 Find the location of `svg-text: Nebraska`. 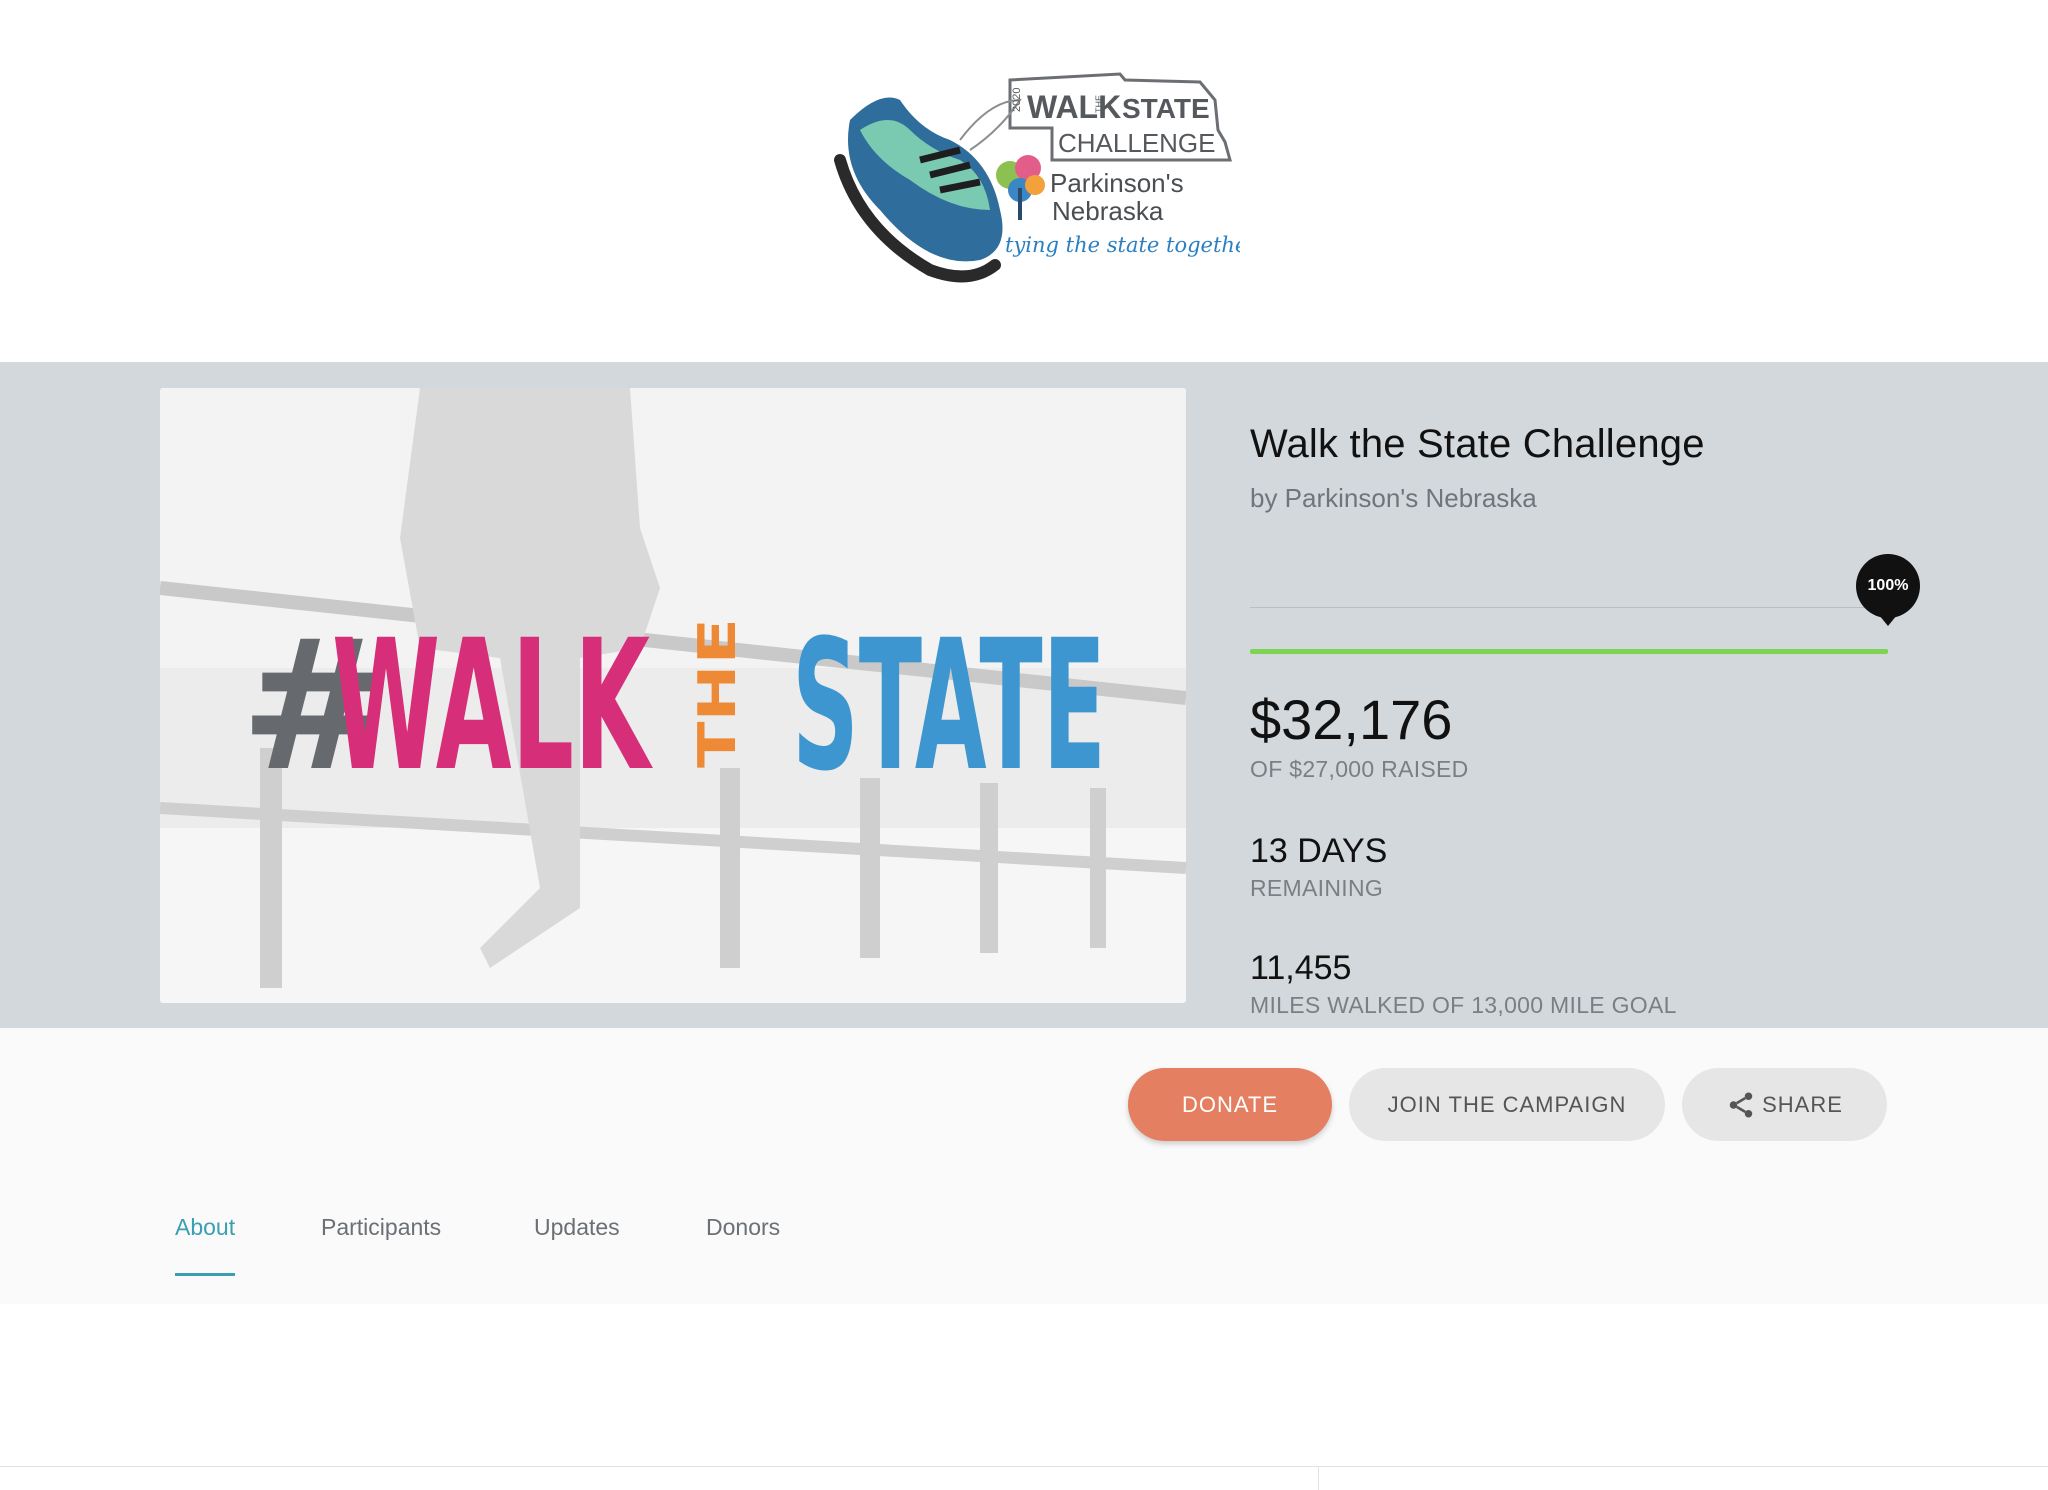

svg-text: Nebraska is located at coordinates (1108, 211).